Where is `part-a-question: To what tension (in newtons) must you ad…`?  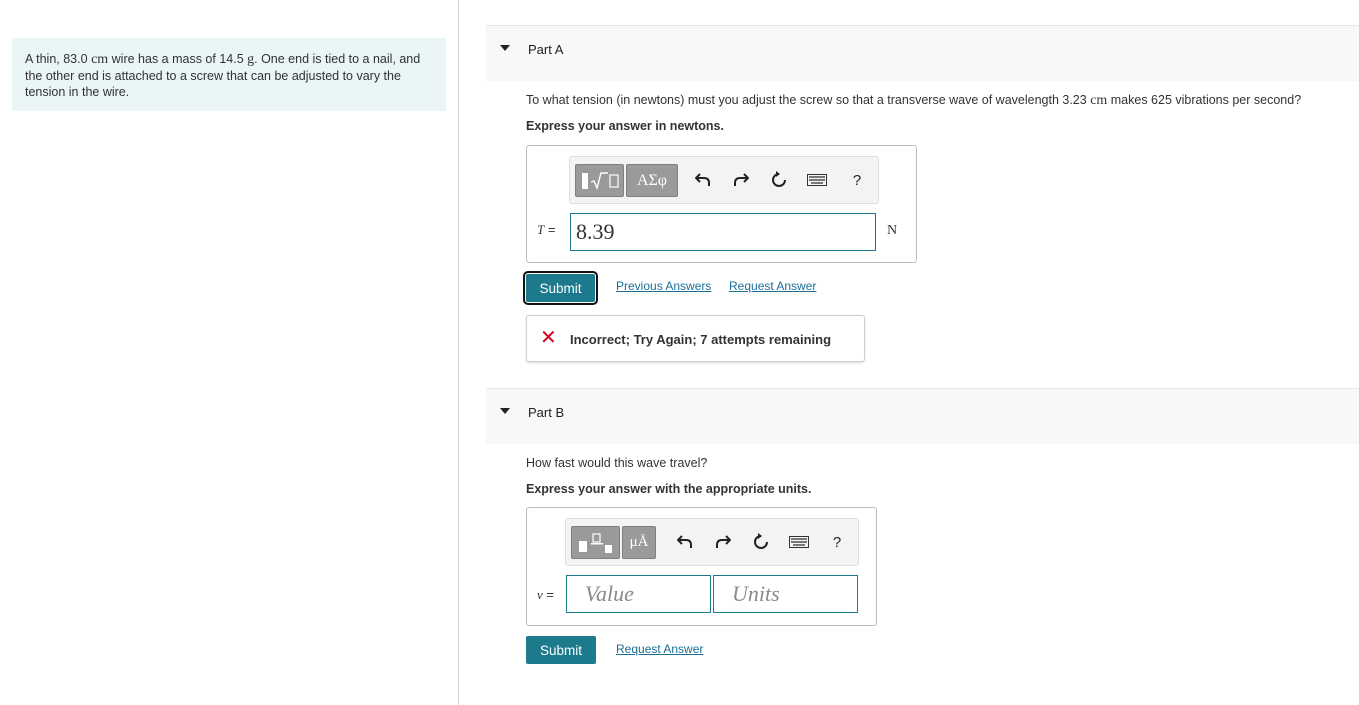 part-a-question: To what tension (in newtons) must you ad… is located at coordinates (913, 101).